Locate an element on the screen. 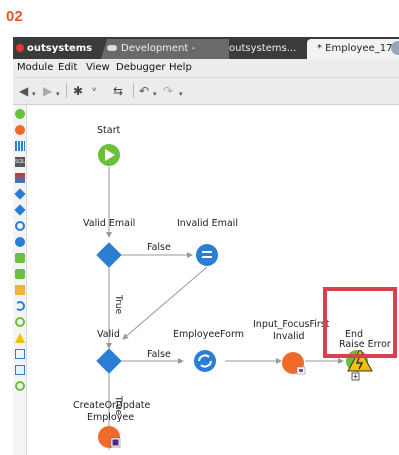 This screenshot has height=455, width=399. refresh-tool-icon is located at coordinates (20, 306).